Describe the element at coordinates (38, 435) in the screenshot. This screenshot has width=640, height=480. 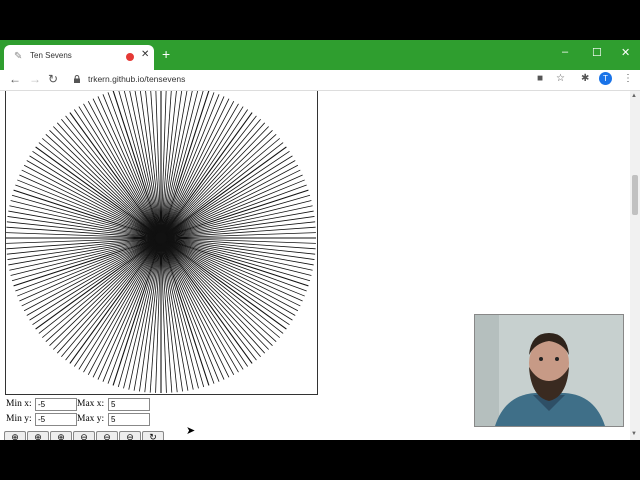
I see `zoom-in-x-button: ⊕` at that location.